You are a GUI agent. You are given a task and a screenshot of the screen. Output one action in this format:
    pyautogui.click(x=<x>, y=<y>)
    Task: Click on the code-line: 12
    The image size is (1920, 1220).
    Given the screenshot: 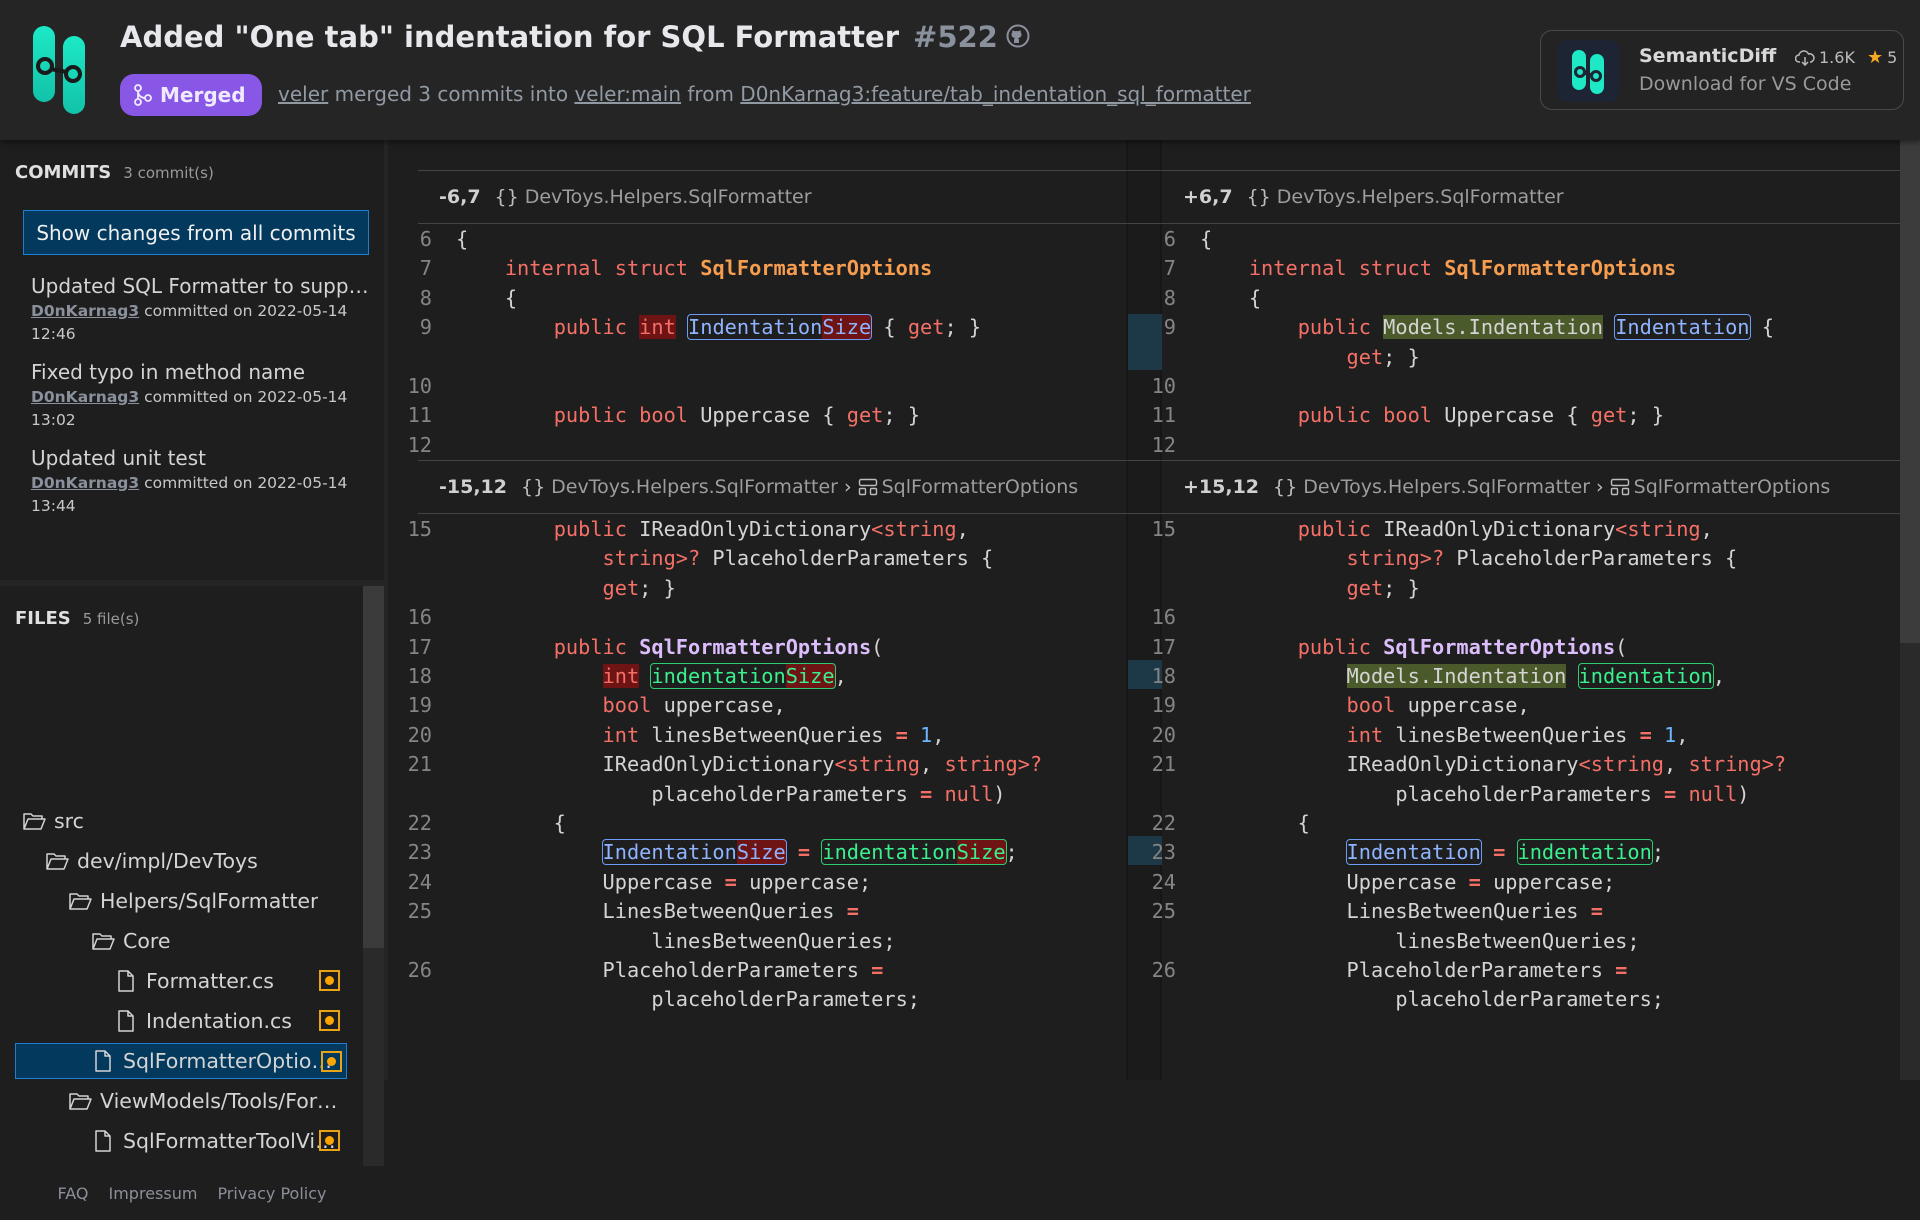 What is the action you would take?
    pyautogui.click(x=1501, y=445)
    